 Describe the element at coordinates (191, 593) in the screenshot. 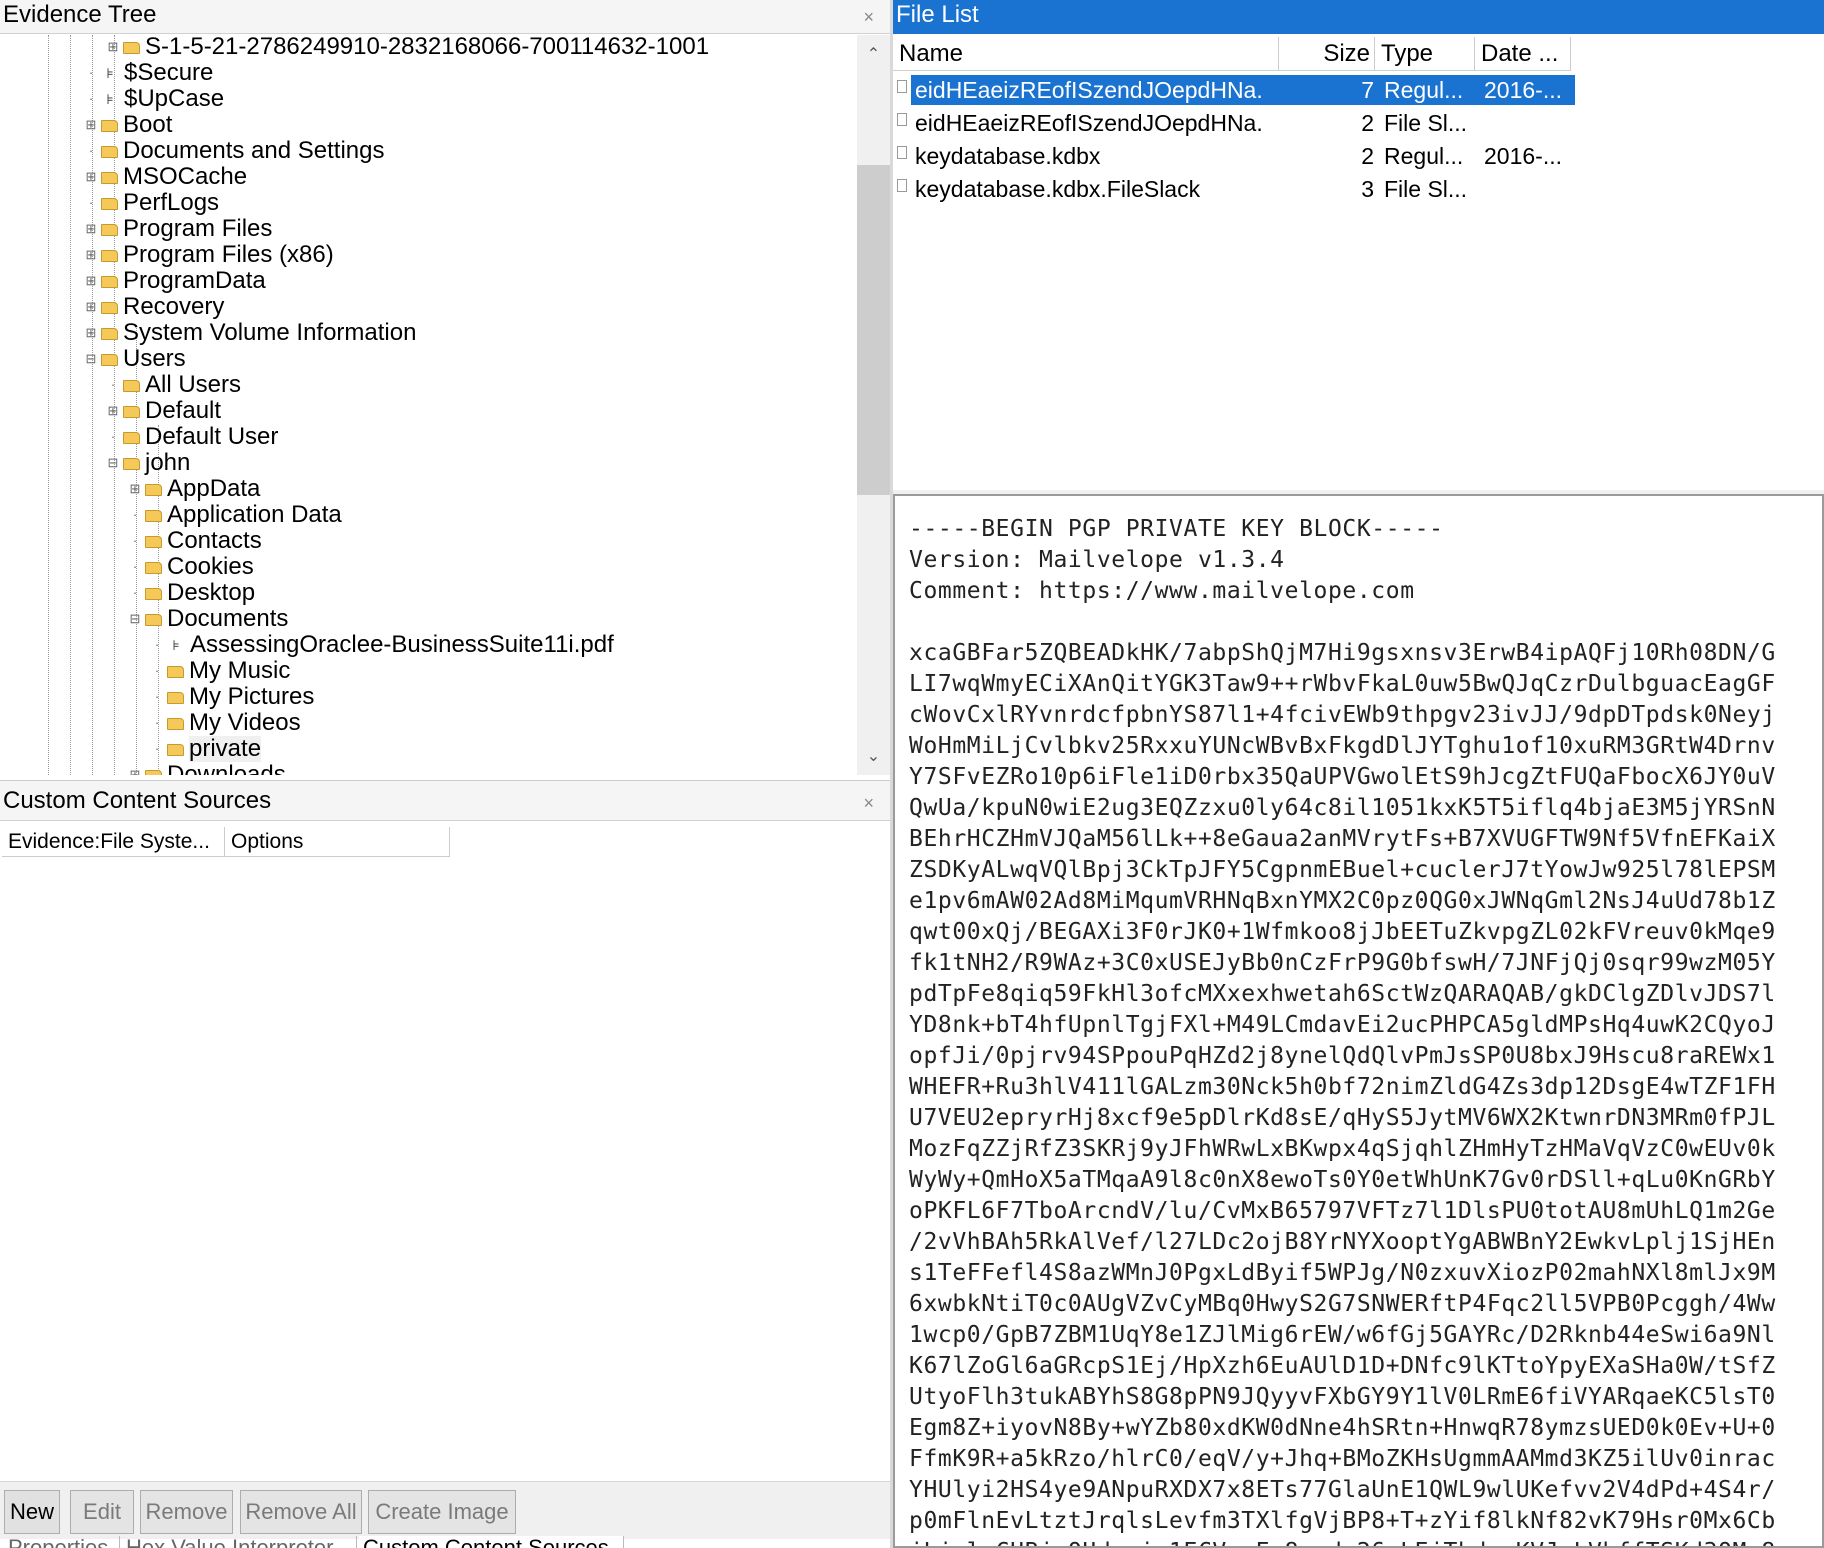

I see `tree-item: · Desktop` at that location.